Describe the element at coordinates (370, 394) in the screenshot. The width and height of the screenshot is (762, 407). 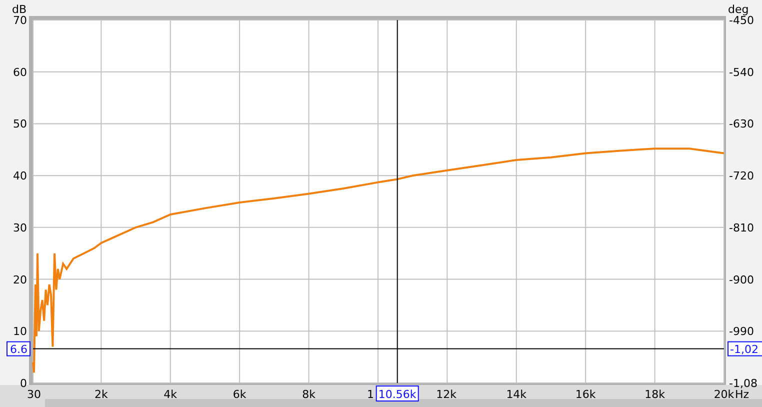
I see `axis-label: 1` at that location.